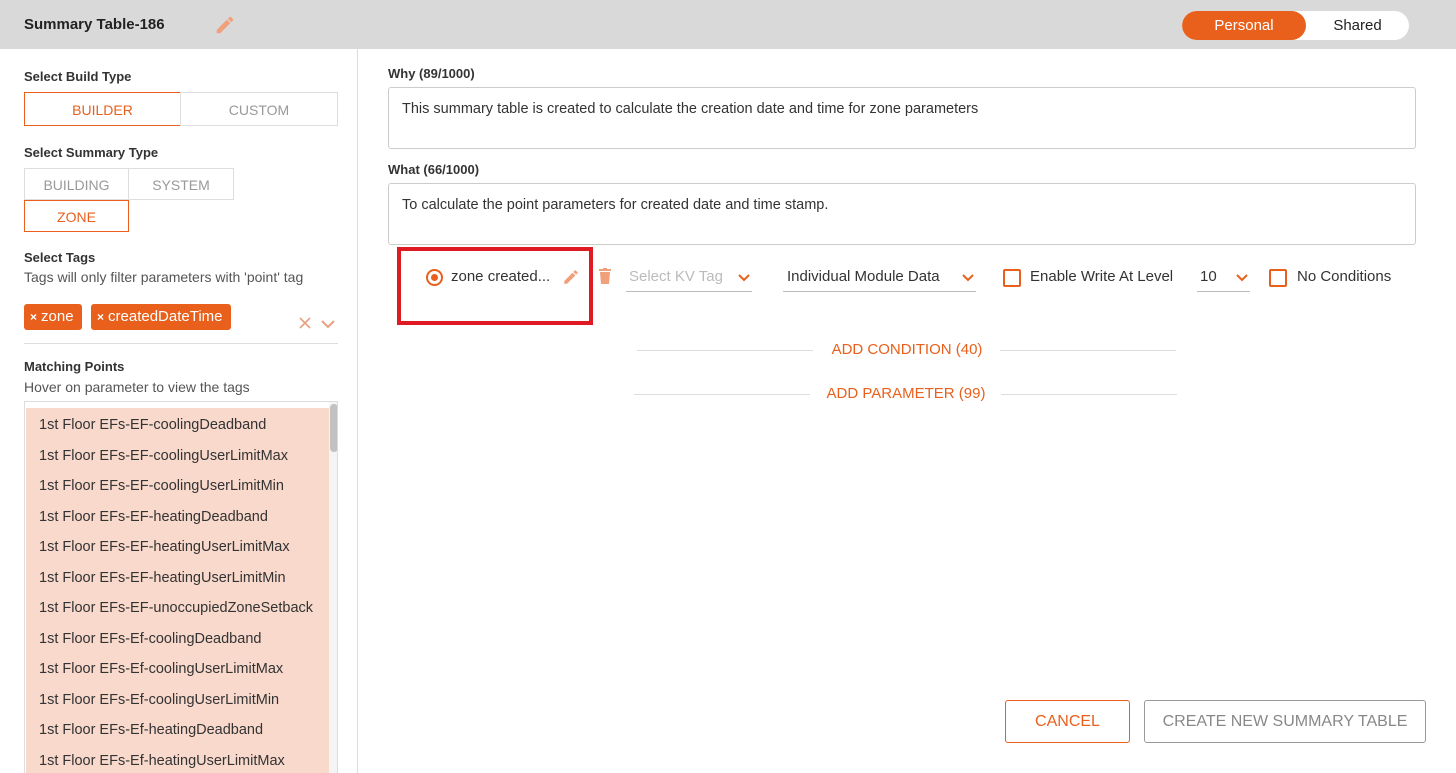  Describe the element at coordinates (177, 730) in the screenshot. I see `list-item: 1st Floor EFs-Ef-heatingDeadband` at that location.